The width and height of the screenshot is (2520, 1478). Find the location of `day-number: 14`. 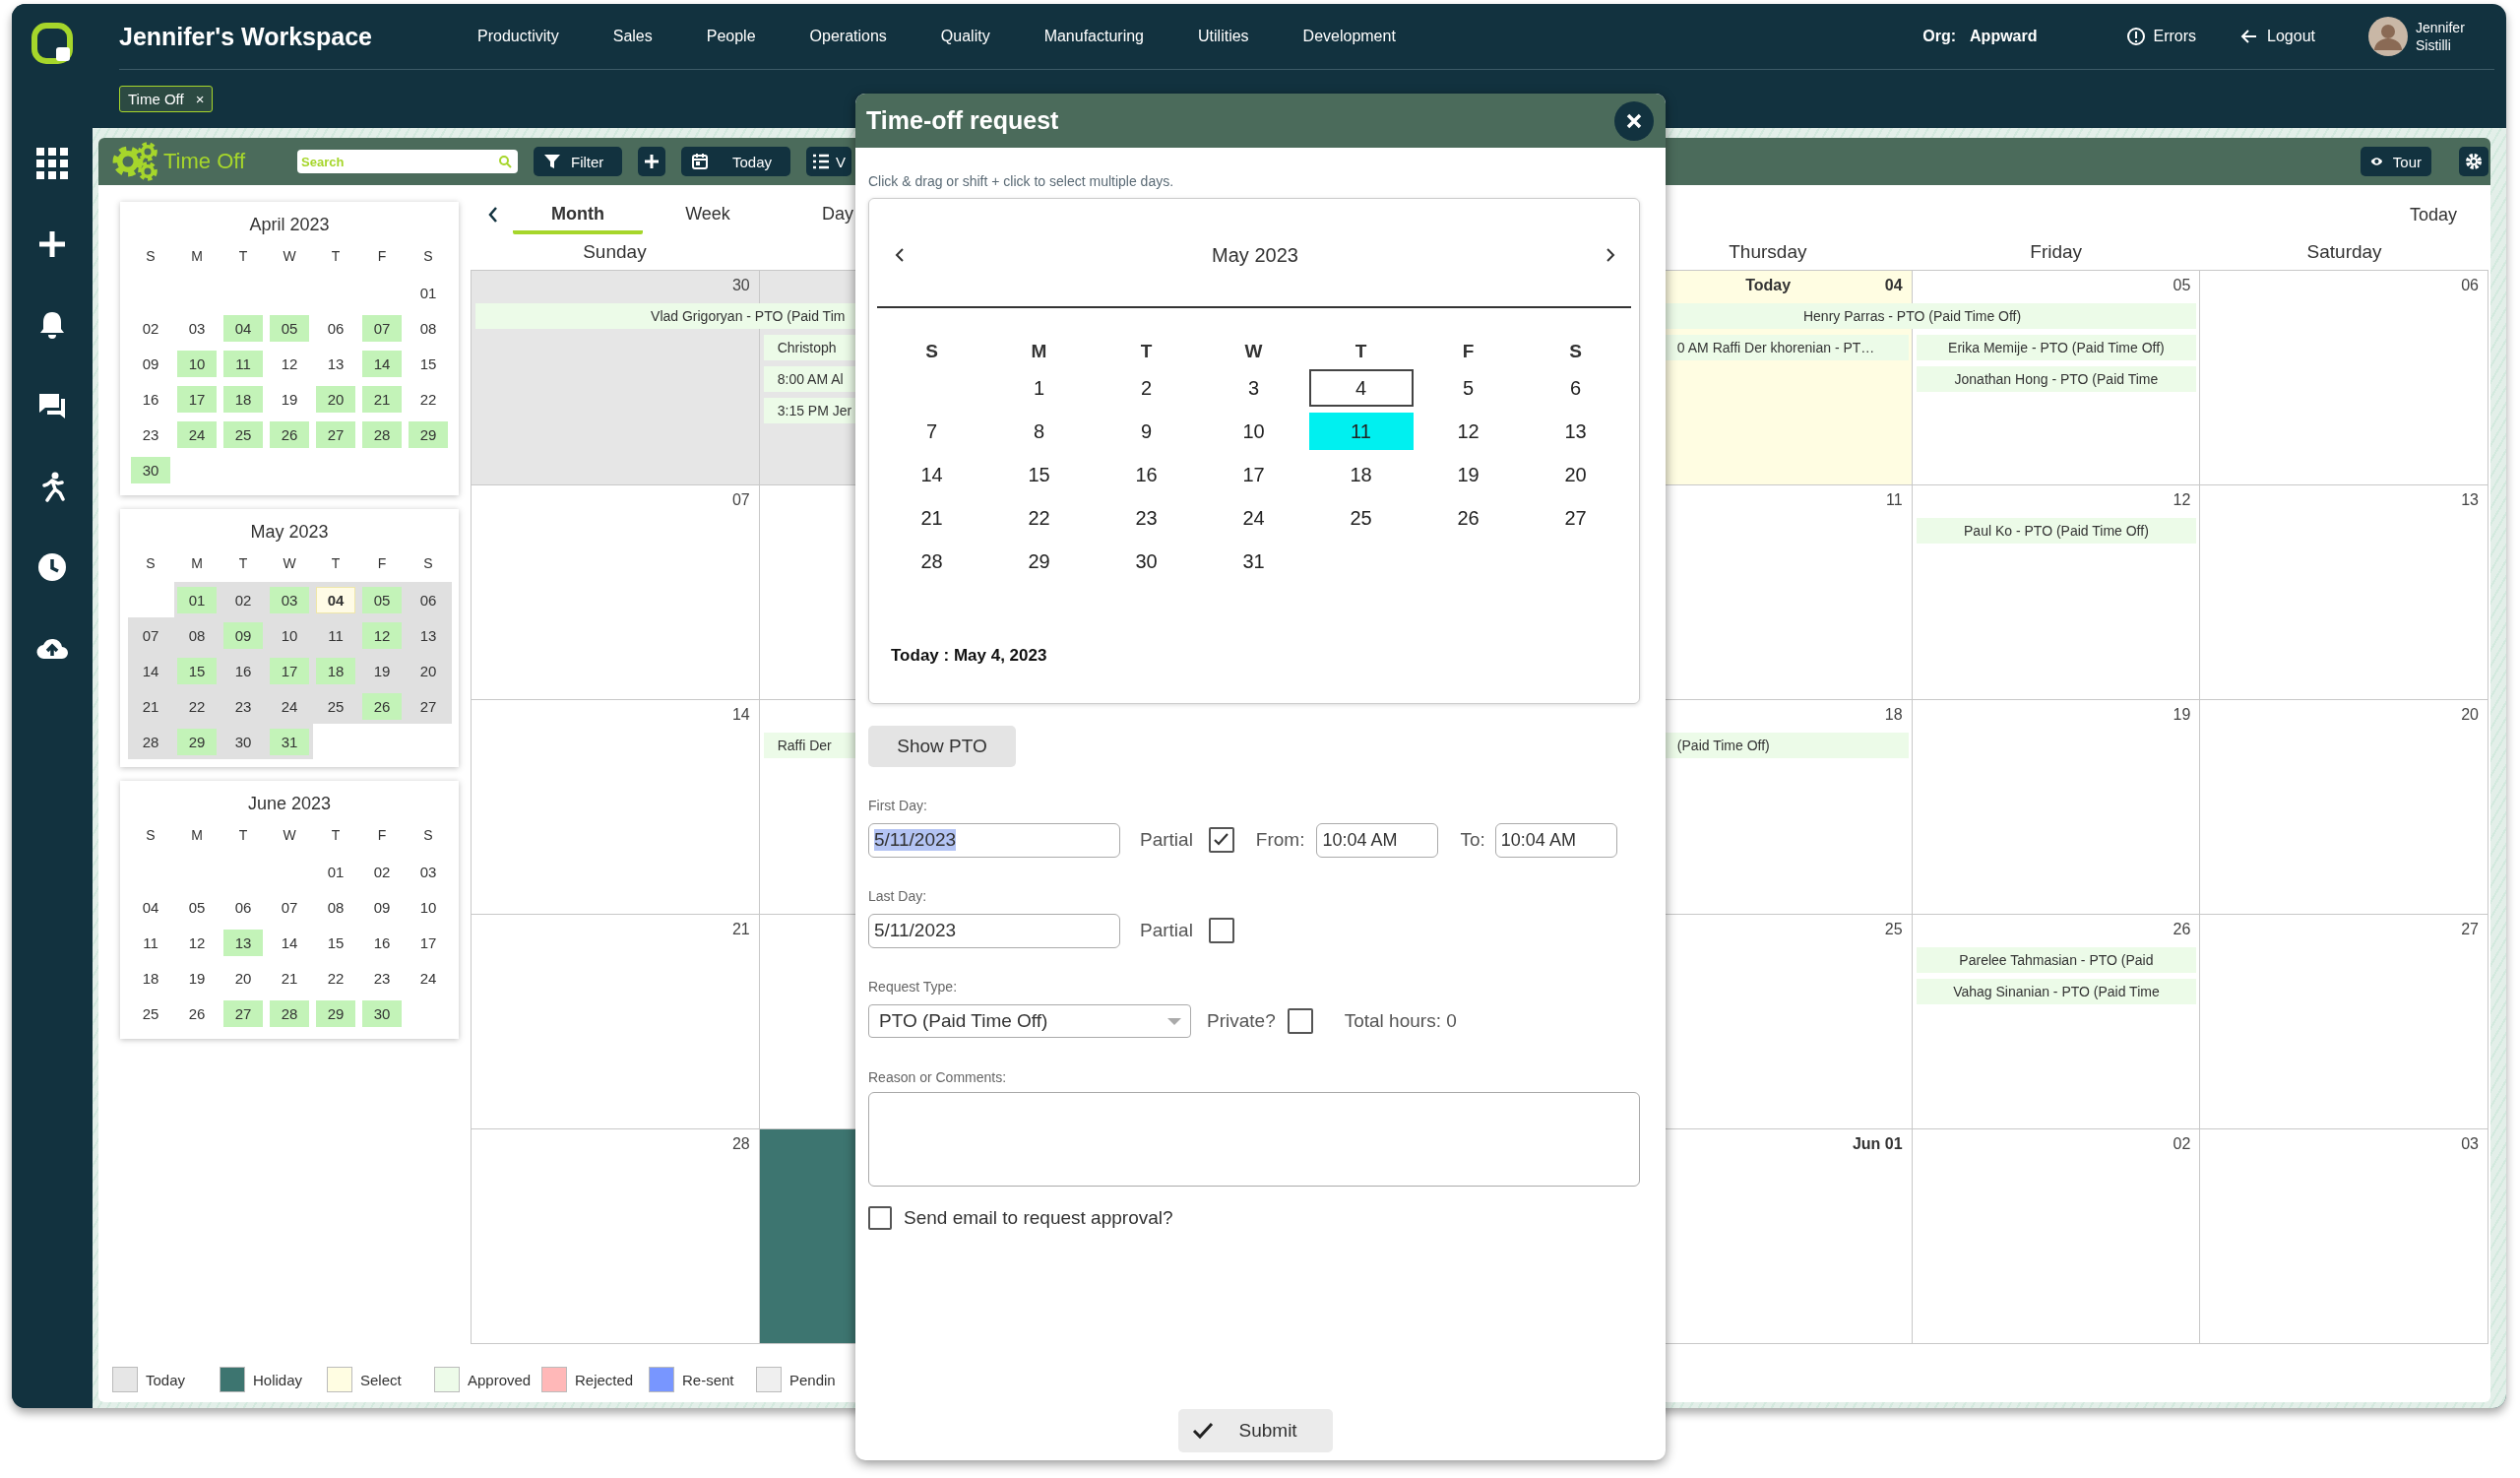

day-number: 14 is located at coordinates (382, 363).